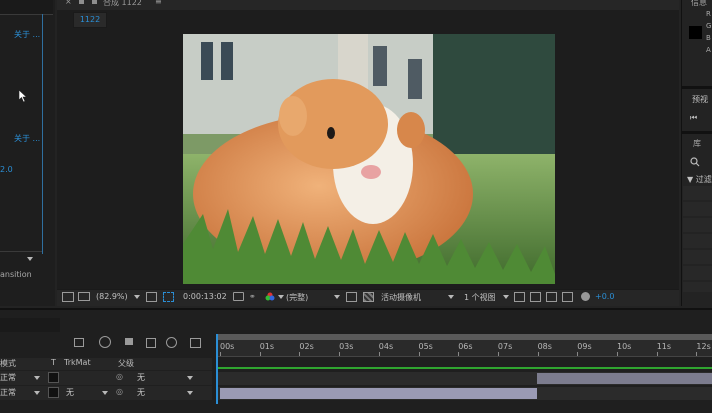 The width and height of the screenshot is (712, 413). I want to click on ruler-label: 04s, so click(386, 346).